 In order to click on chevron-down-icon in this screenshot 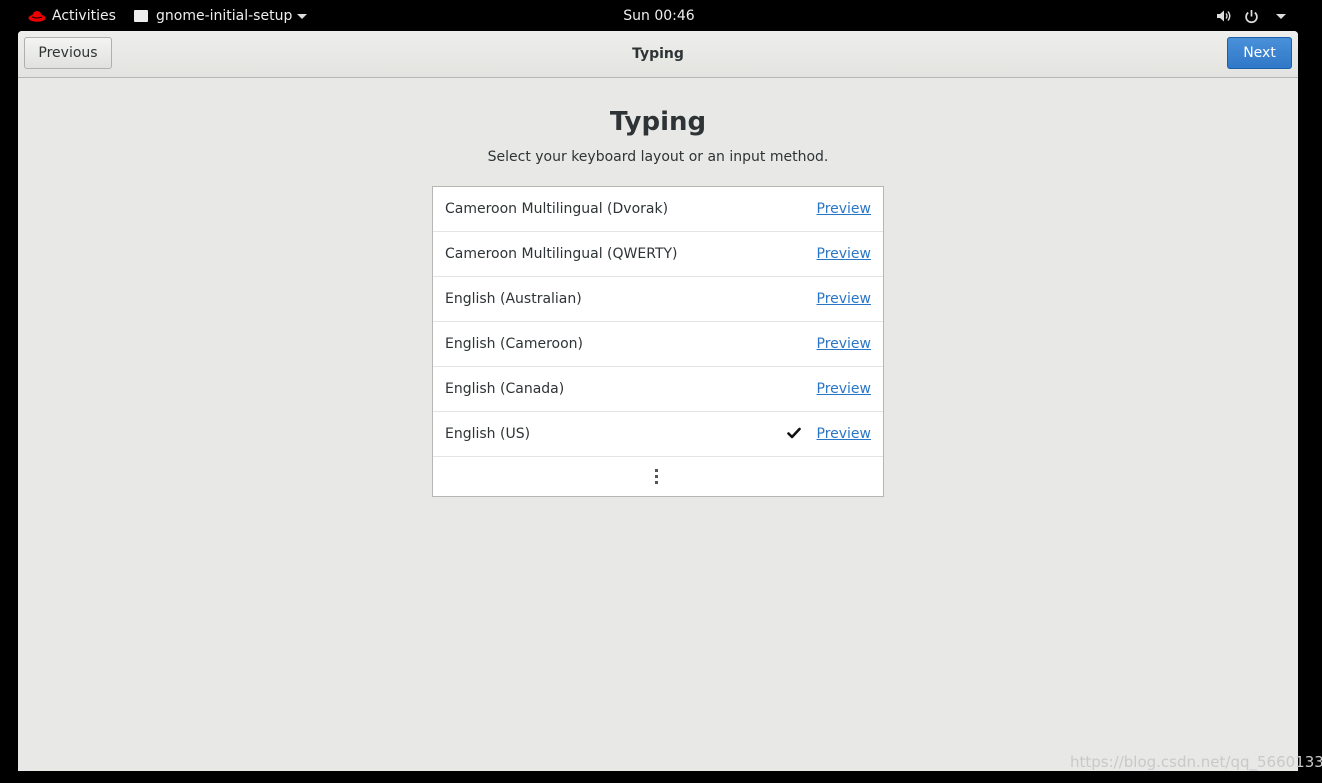, I will do `click(1281, 16)`.